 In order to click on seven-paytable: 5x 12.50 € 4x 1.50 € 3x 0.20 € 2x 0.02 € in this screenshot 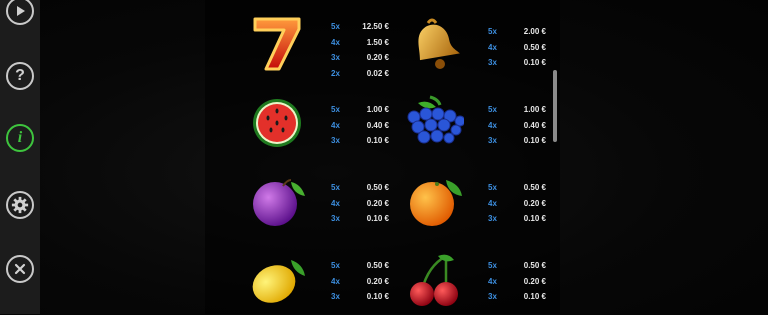, I will do `click(360, 50)`.